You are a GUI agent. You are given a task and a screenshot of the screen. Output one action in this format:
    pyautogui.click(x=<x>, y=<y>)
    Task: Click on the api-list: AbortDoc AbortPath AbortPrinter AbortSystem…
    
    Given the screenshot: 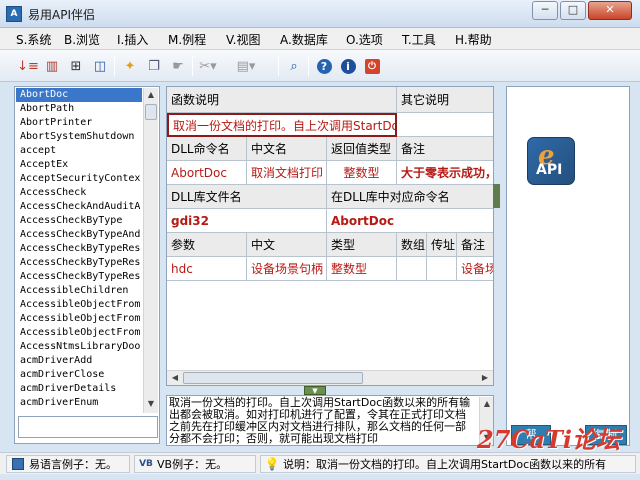 What is the action you would take?
    pyautogui.click(x=79, y=250)
    